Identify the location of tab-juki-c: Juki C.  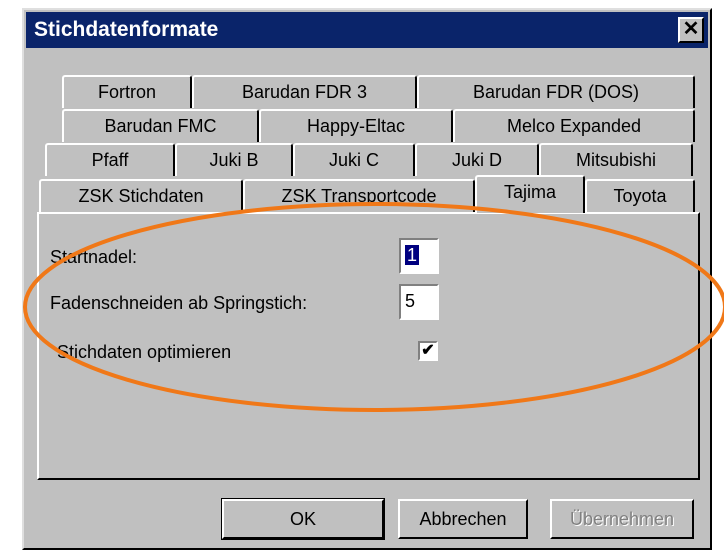
(354, 159).